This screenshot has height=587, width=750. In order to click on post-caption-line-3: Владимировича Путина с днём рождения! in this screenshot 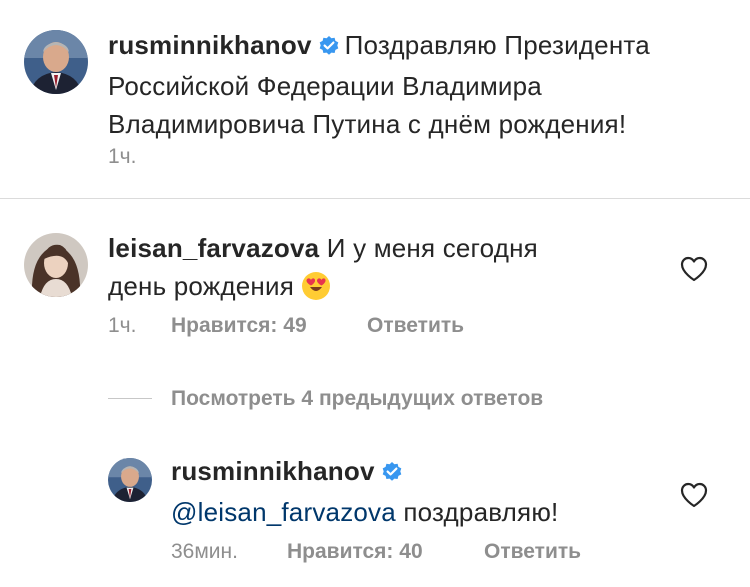, I will do `click(367, 124)`.